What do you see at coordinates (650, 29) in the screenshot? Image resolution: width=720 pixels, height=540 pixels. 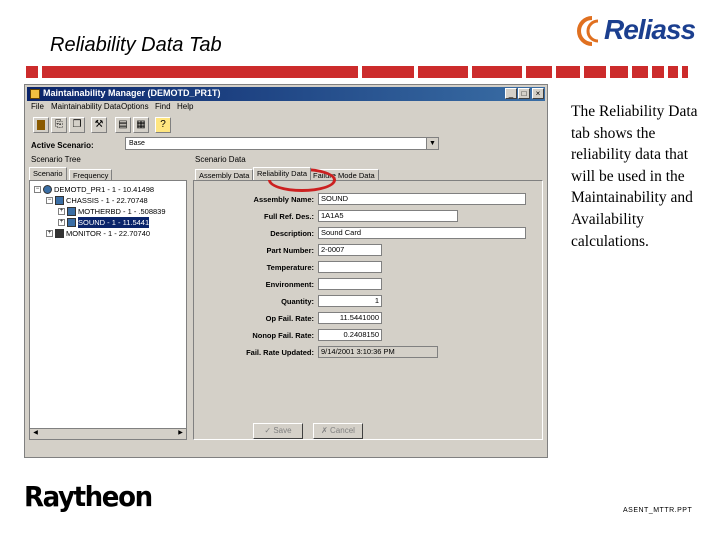 I see `logo-text: Reliass` at bounding box center [650, 29].